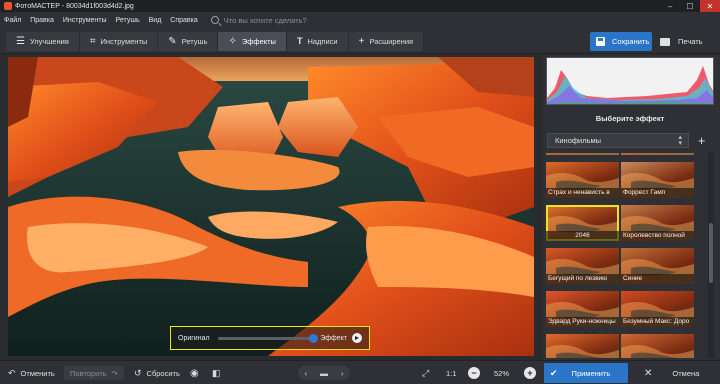 Image resolution: width=720 pixels, height=384 pixels. What do you see at coordinates (37, 373) in the screenshot?
I see `undo-label: Отменить` at bounding box center [37, 373].